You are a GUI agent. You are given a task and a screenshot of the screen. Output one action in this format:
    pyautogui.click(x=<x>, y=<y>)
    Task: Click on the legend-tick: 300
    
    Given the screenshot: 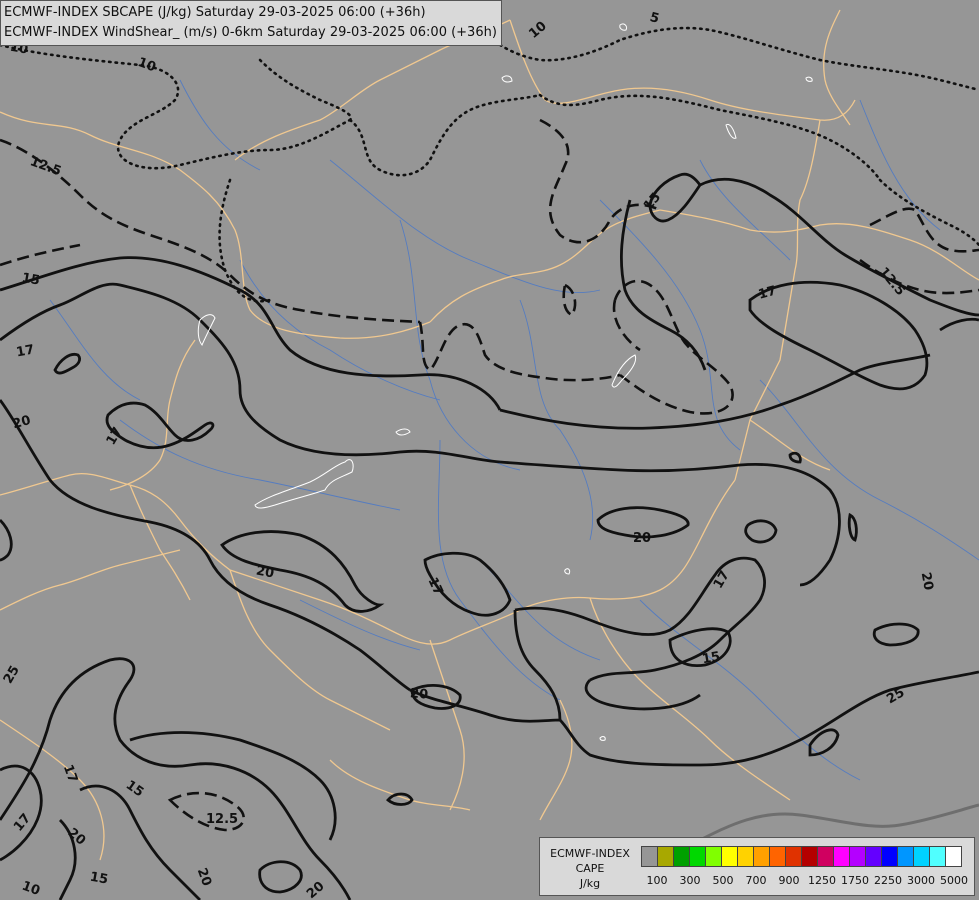 What is the action you would take?
    pyautogui.click(x=690, y=880)
    